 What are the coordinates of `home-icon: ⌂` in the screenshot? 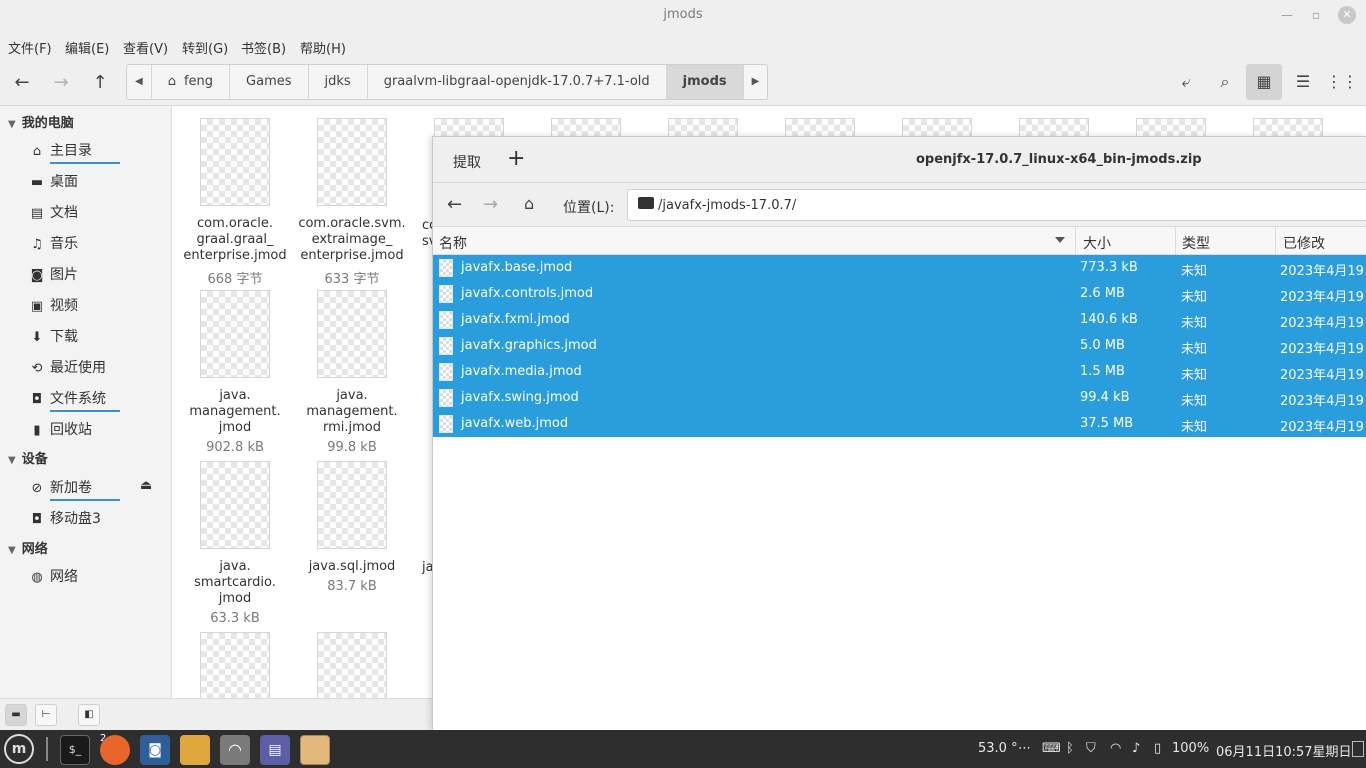 It's located at (529, 203).